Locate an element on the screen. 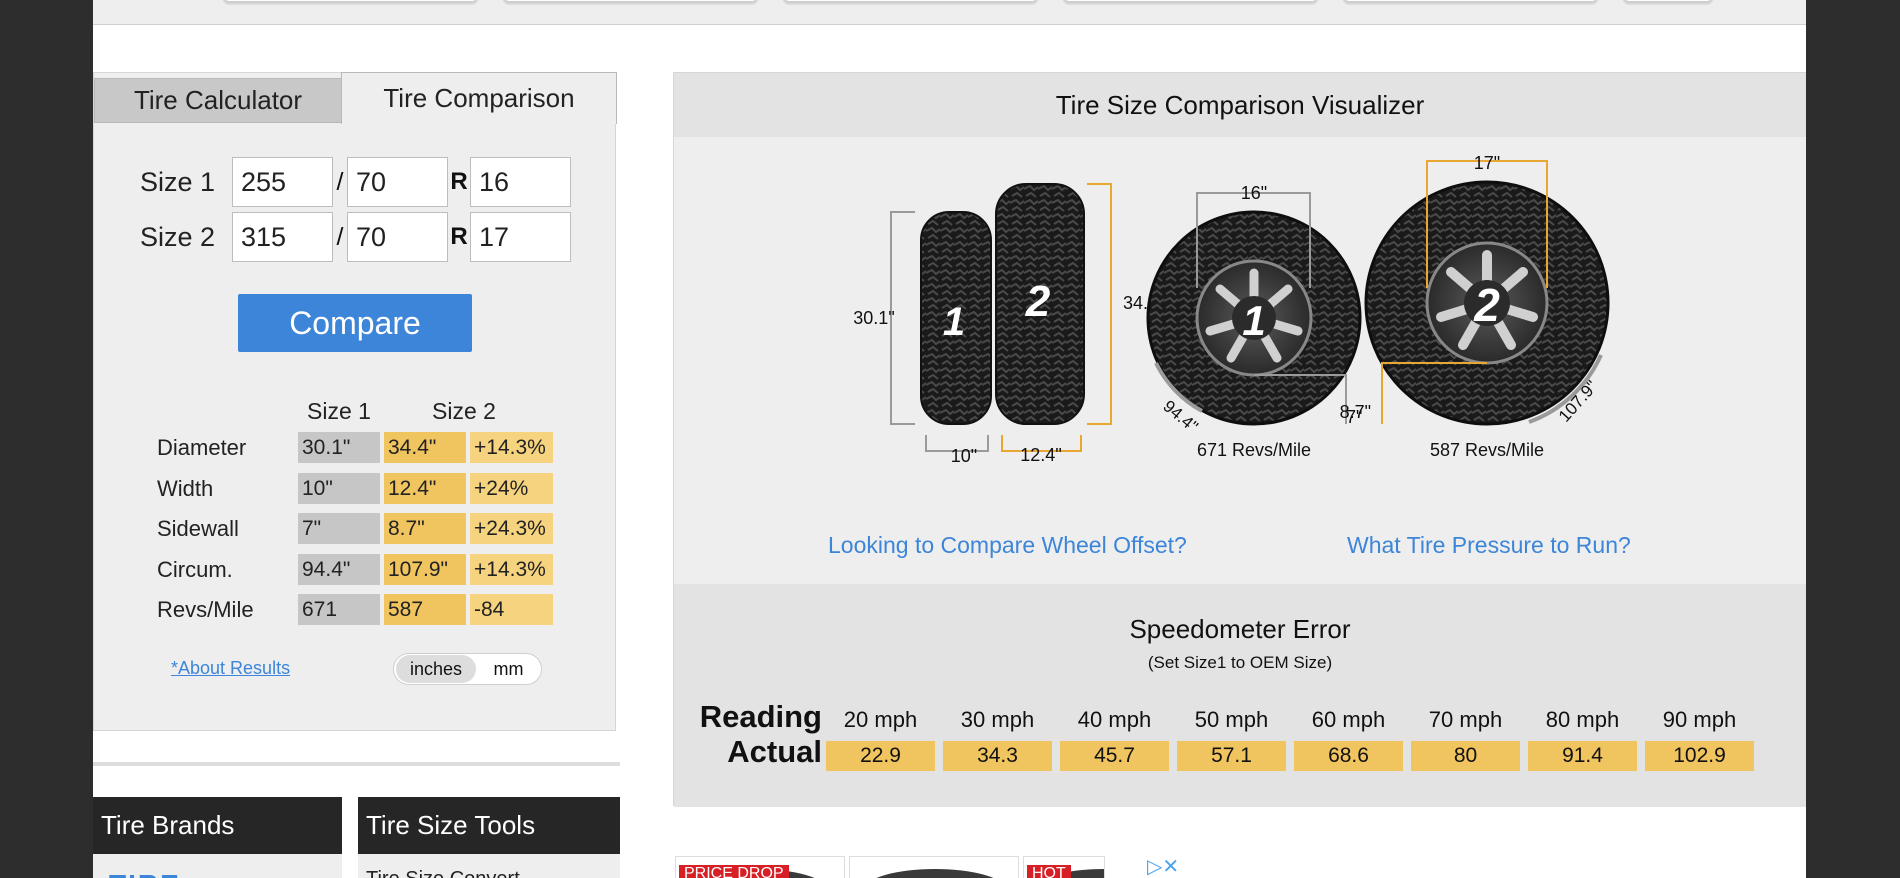 This screenshot has width=1900, height=878. ad-tire-image is located at coordinates (935, 873).